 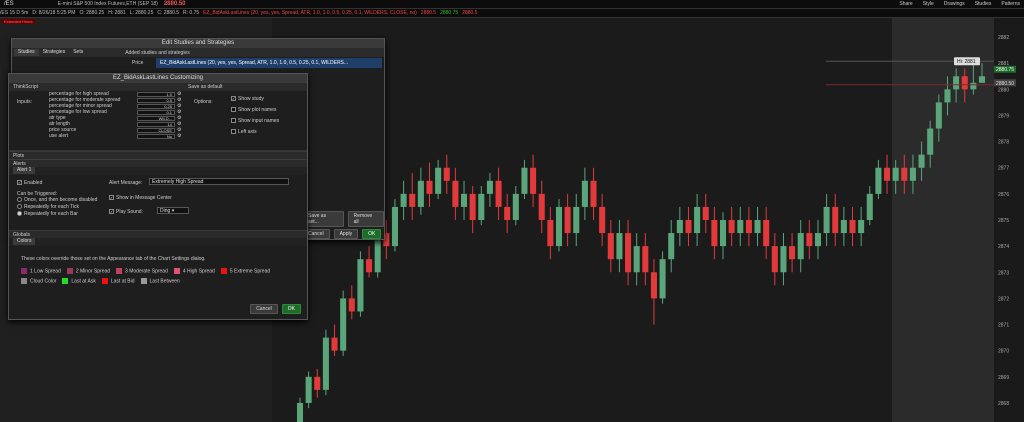 What do you see at coordinates (255, 123) in the screenshot?
I see `option-checkbox: Show input names` at bounding box center [255, 123].